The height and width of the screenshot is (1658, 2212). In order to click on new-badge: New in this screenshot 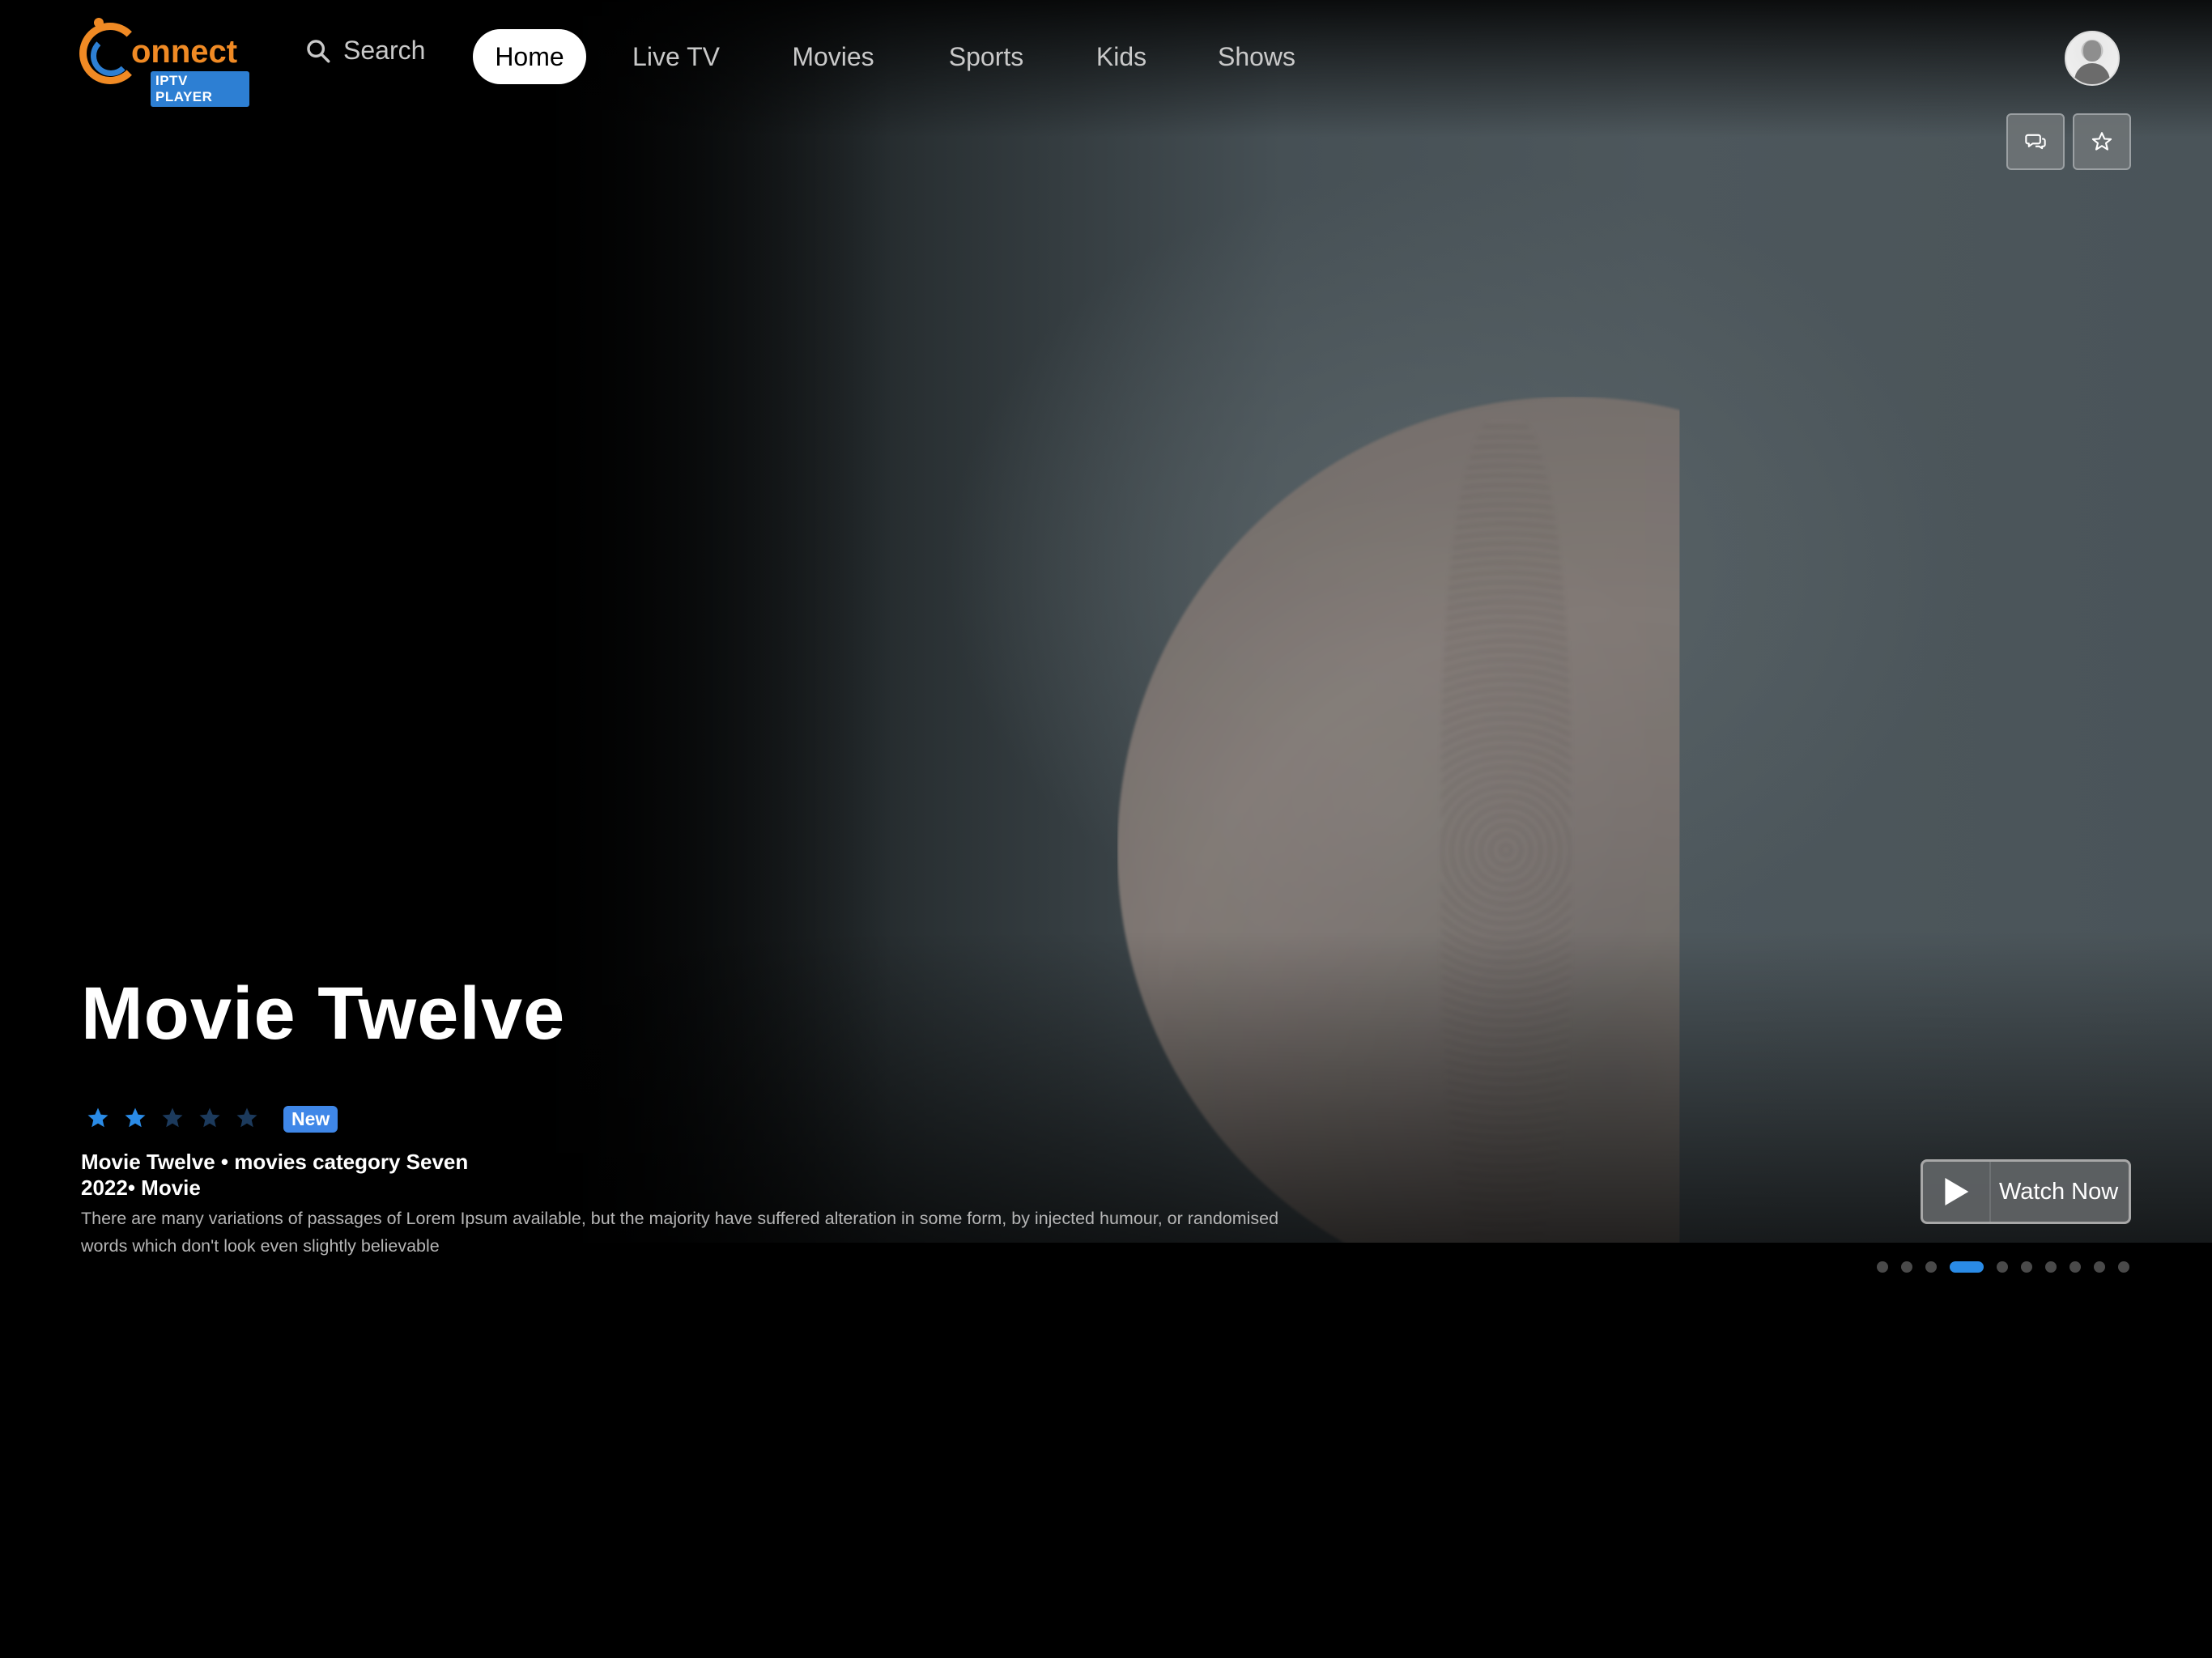, I will do `click(311, 1119)`.